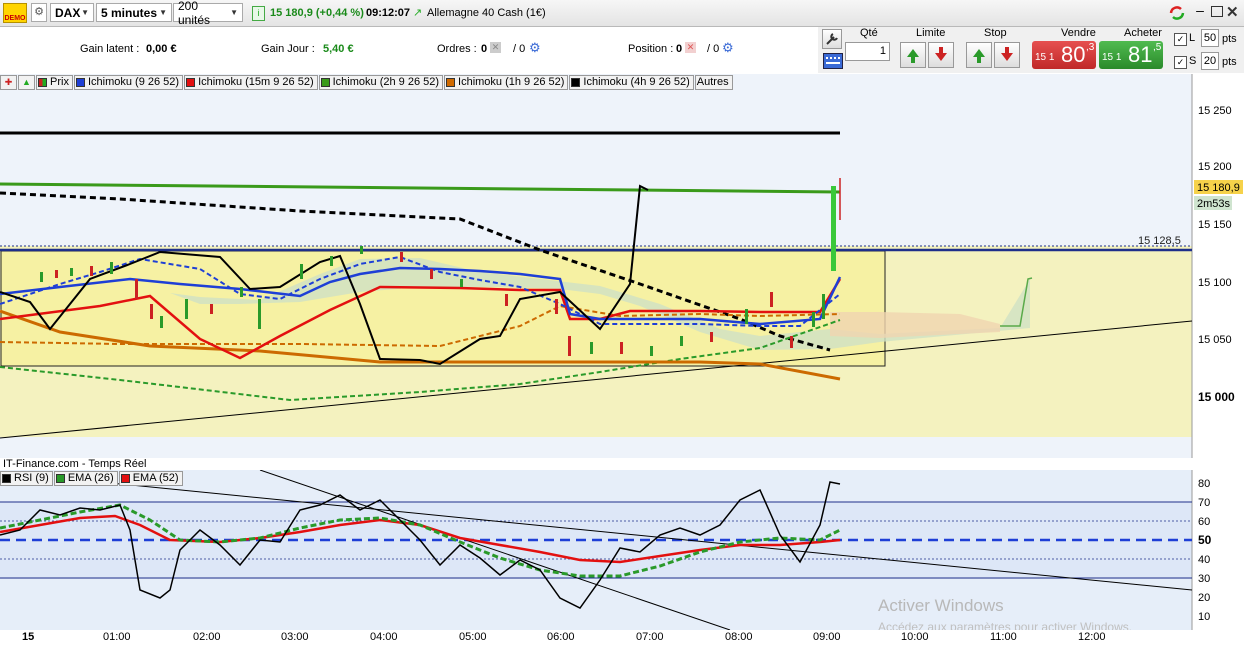 The image size is (1244, 646). I want to click on legend-ichimoku-15m: Ichimoku (15m 9 26 52), so click(251, 82).